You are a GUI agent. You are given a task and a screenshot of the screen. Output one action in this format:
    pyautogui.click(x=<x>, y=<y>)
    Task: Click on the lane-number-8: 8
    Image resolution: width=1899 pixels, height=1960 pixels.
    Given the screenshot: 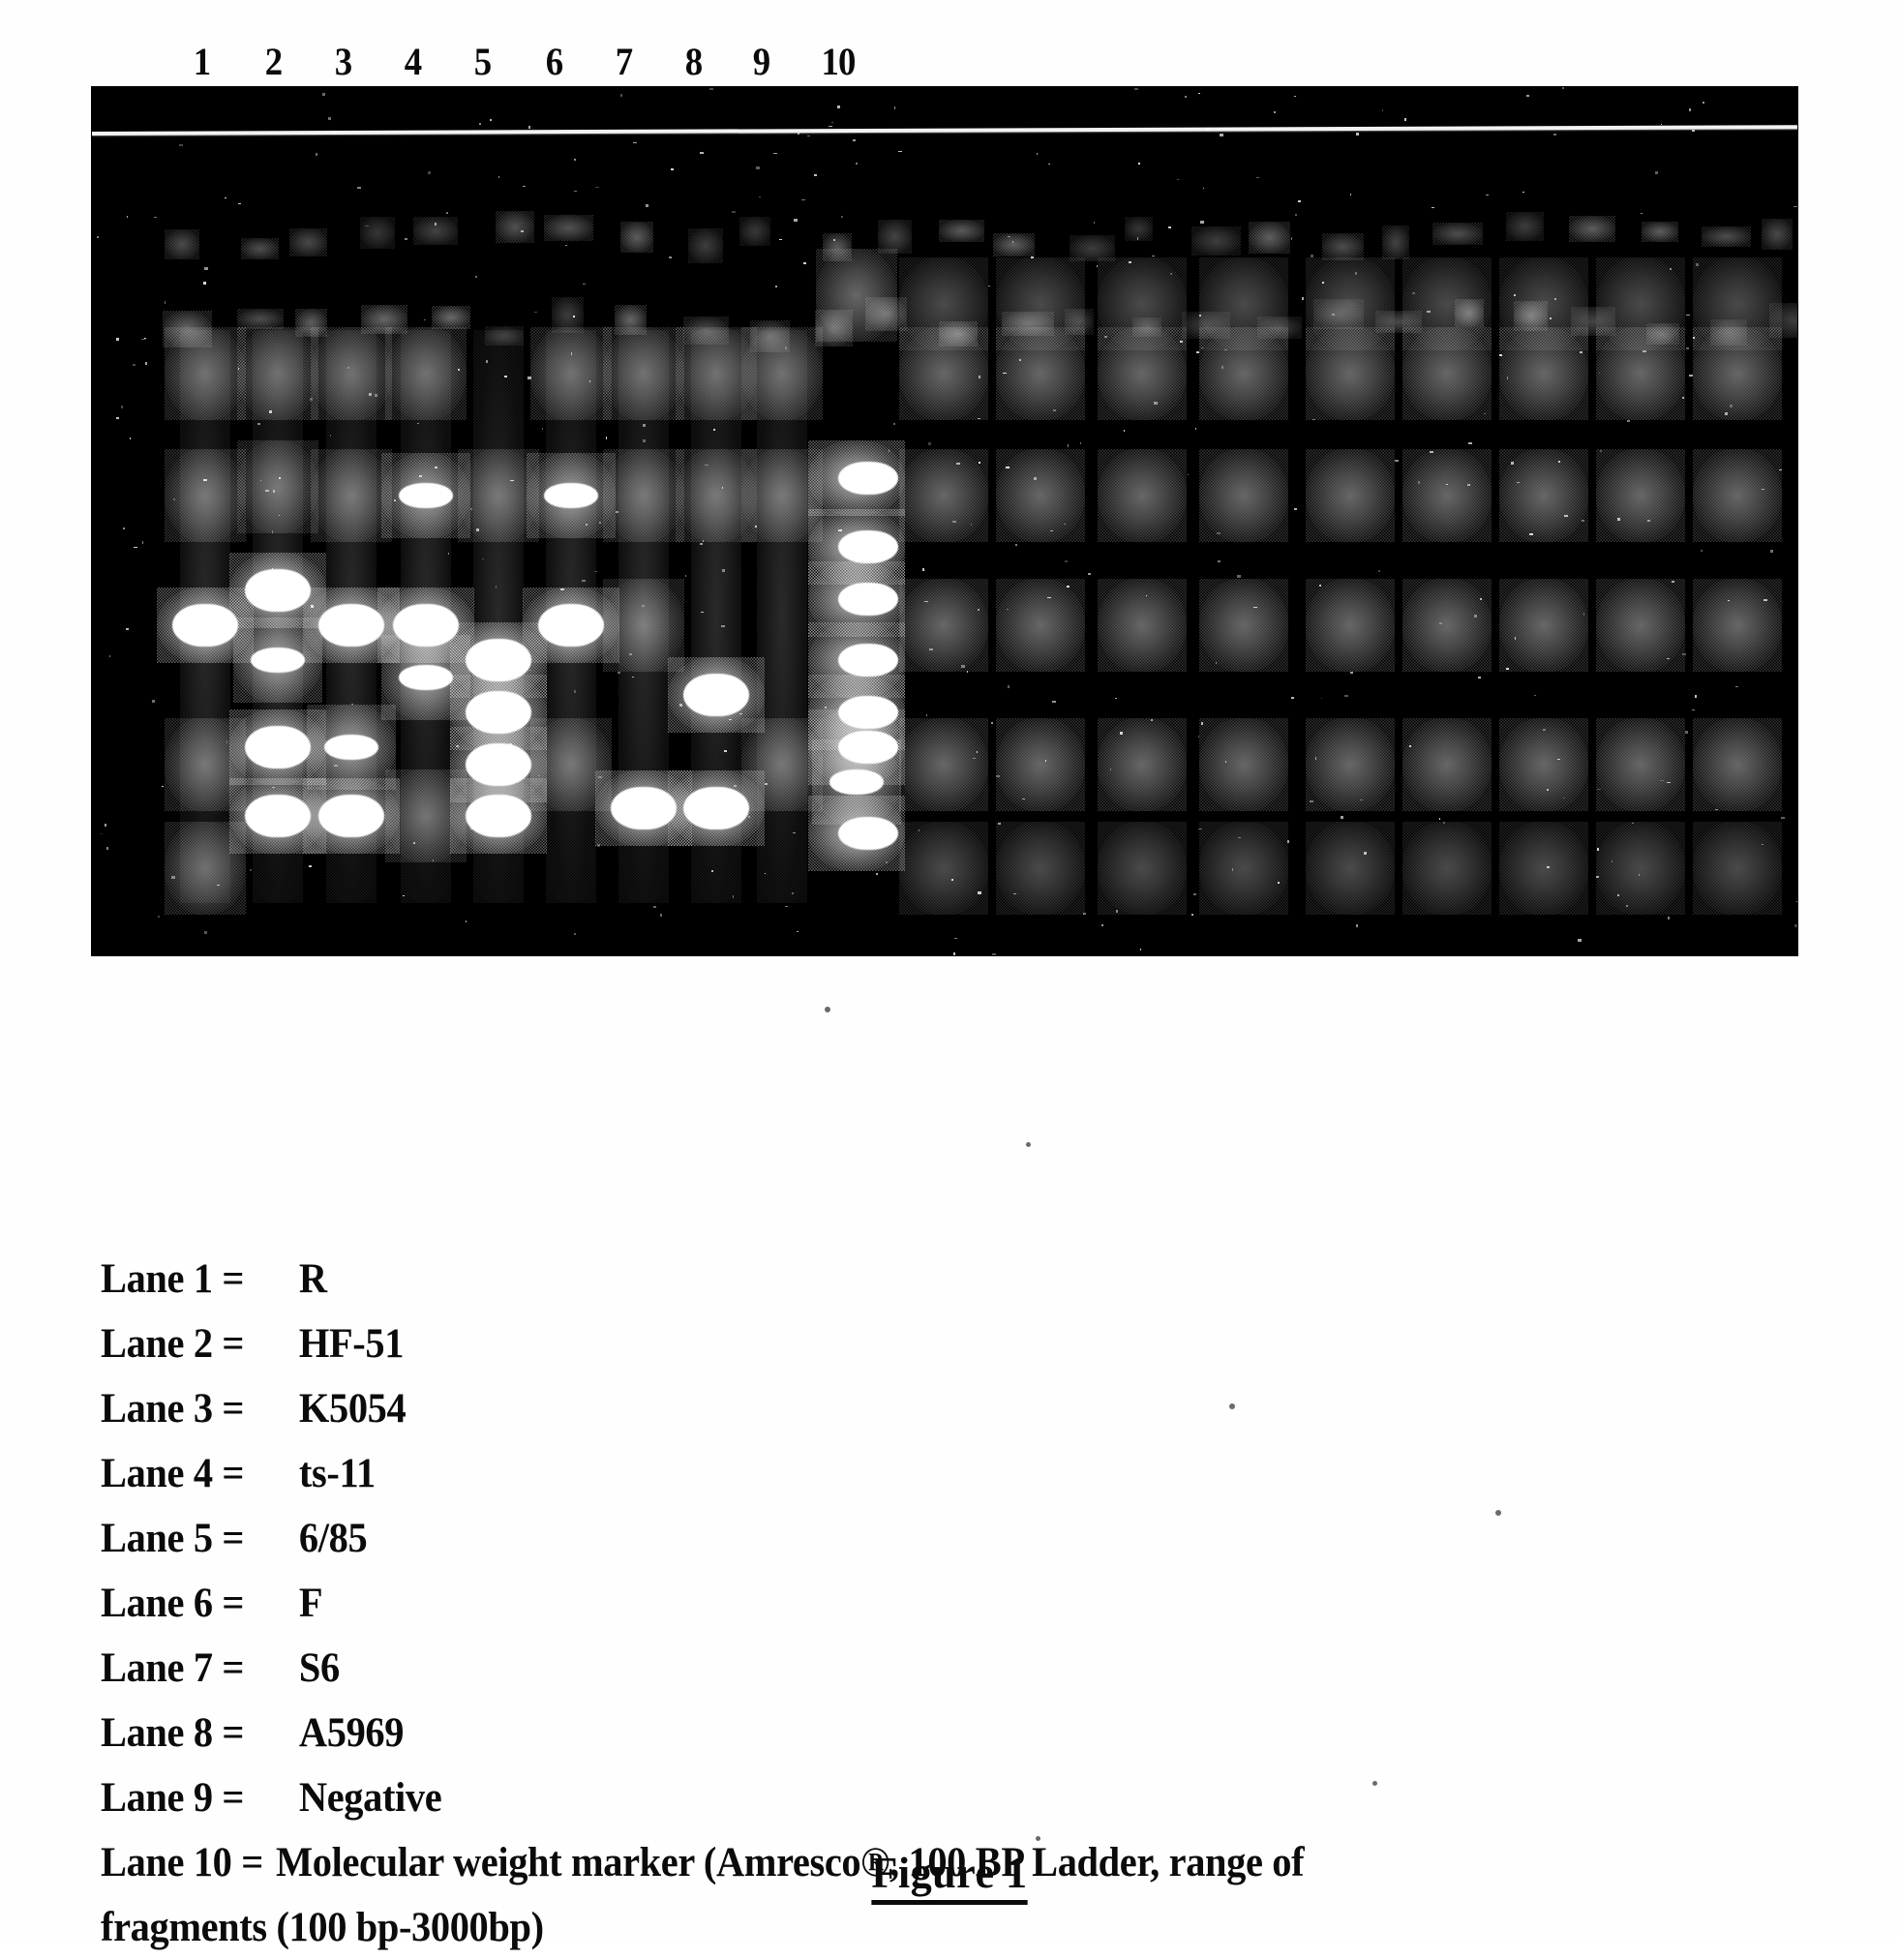 What is the action you would take?
    pyautogui.click(x=693, y=61)
    